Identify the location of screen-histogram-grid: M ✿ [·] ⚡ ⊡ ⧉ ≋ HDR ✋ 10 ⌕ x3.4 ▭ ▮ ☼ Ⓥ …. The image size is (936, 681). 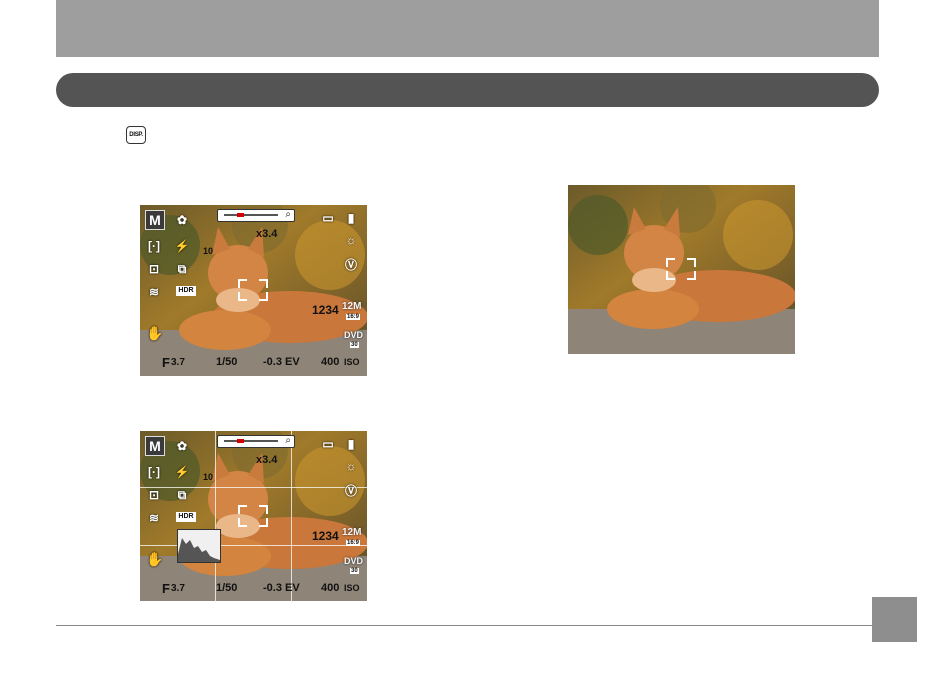
(253, 516).